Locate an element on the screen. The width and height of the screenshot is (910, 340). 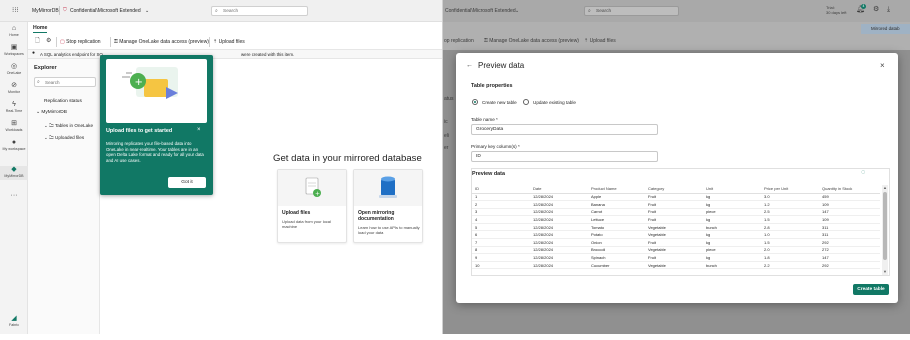
files-label: Uploaded files is located at coordinates (70, 137).